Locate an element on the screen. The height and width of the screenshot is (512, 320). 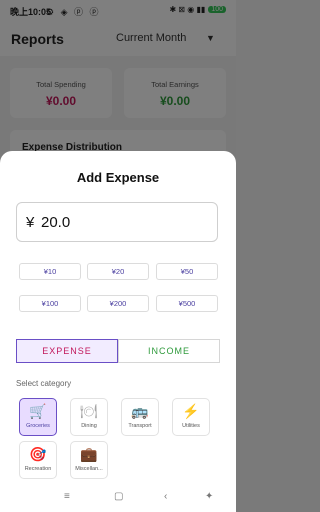
amount-input: ¥ 20.0 is located at coordinates (117, 222).